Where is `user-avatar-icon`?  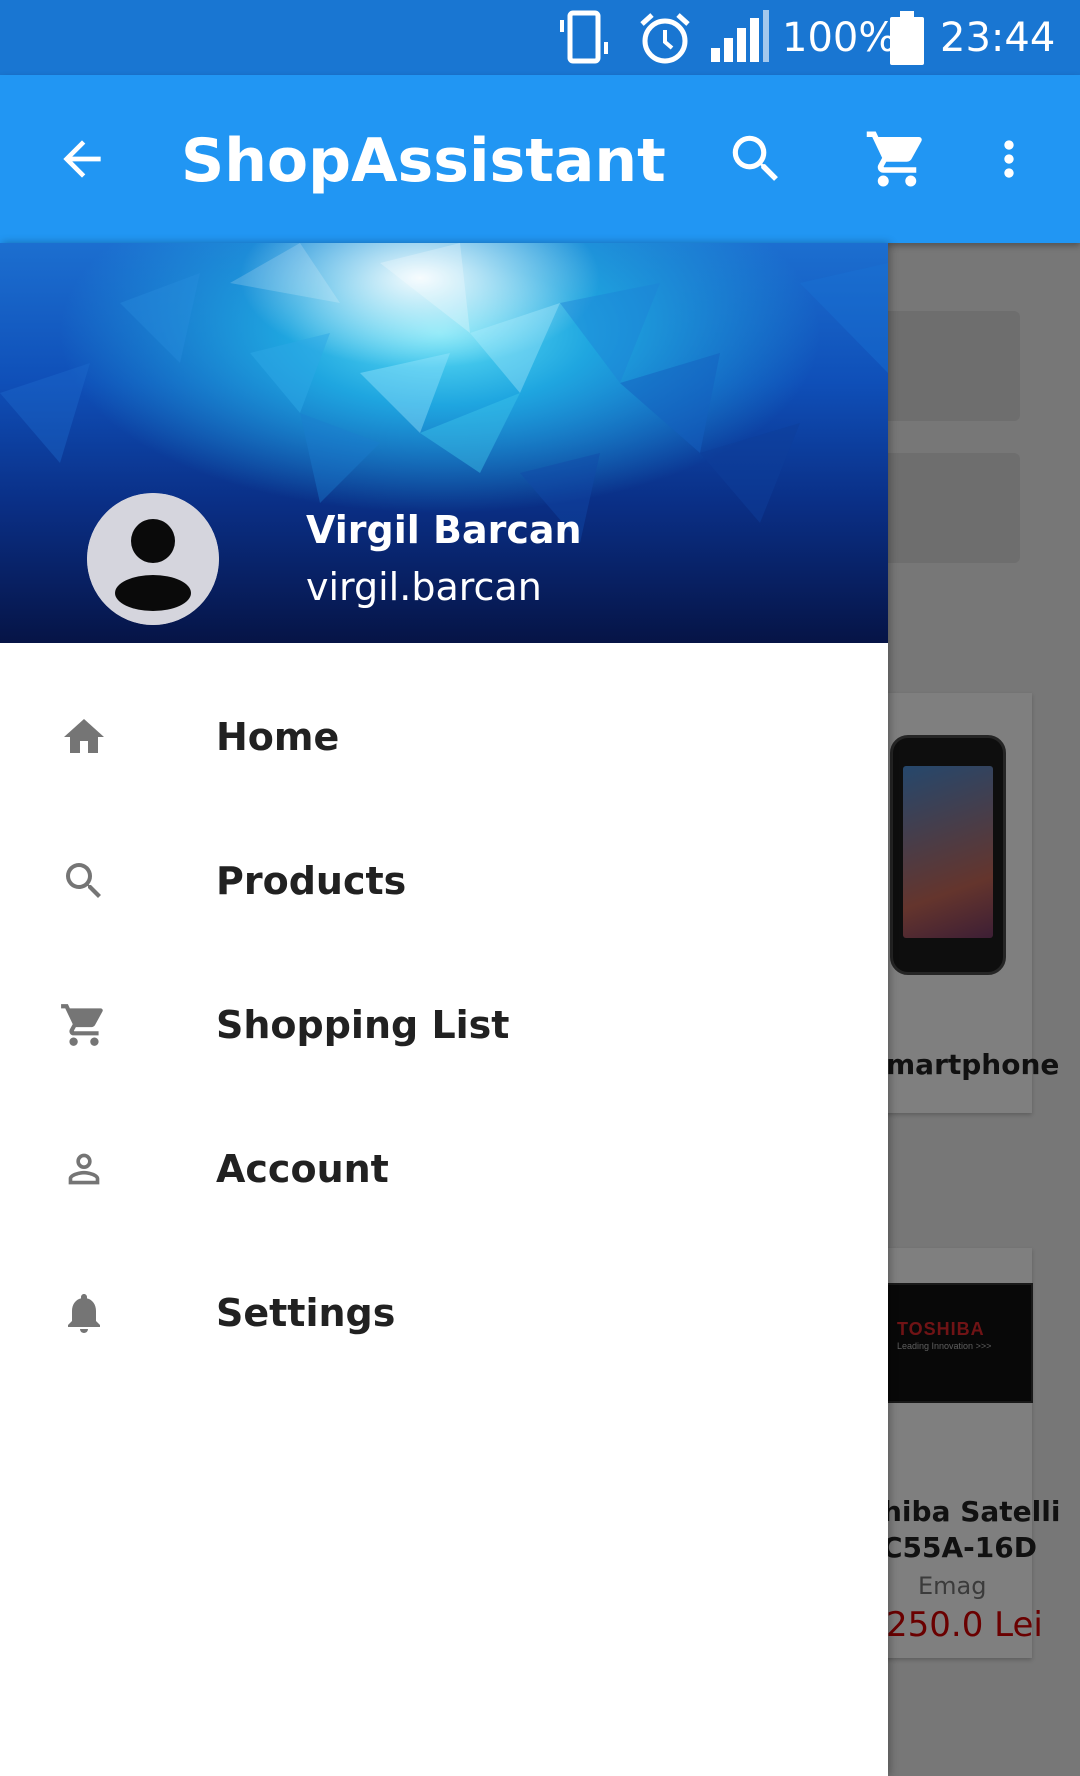
user-avatar-icon is located at coordinates (153, 559).